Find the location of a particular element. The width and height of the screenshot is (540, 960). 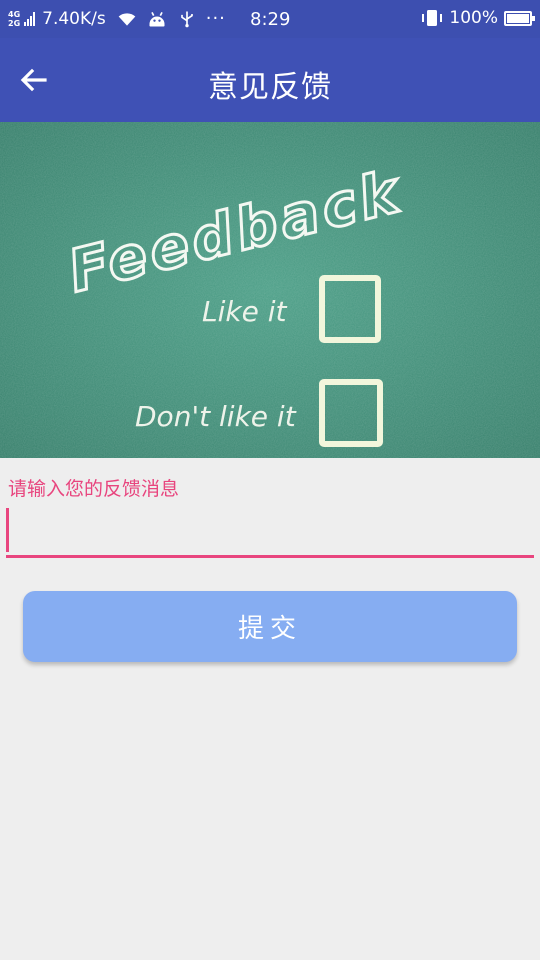

network-bottom: 2G is located at coordinates (14, 23).